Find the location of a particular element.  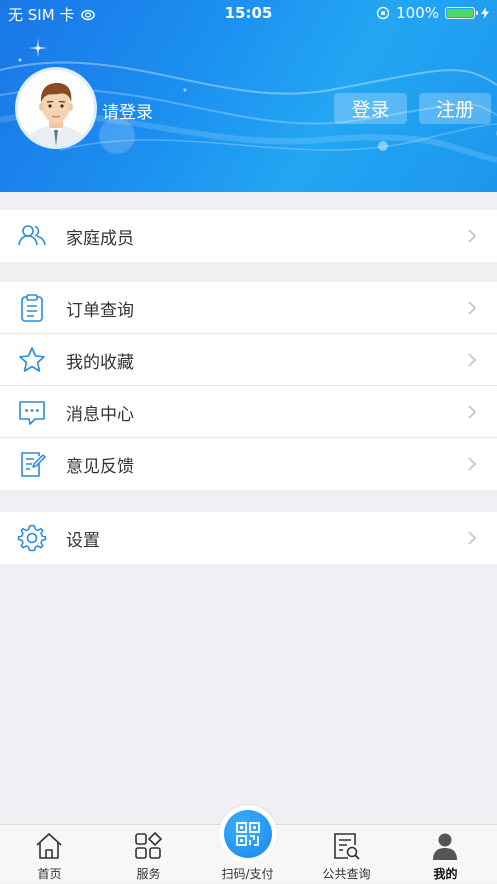

menu-item-feedback: 意见反馈 is located at coordinates (248, 464).